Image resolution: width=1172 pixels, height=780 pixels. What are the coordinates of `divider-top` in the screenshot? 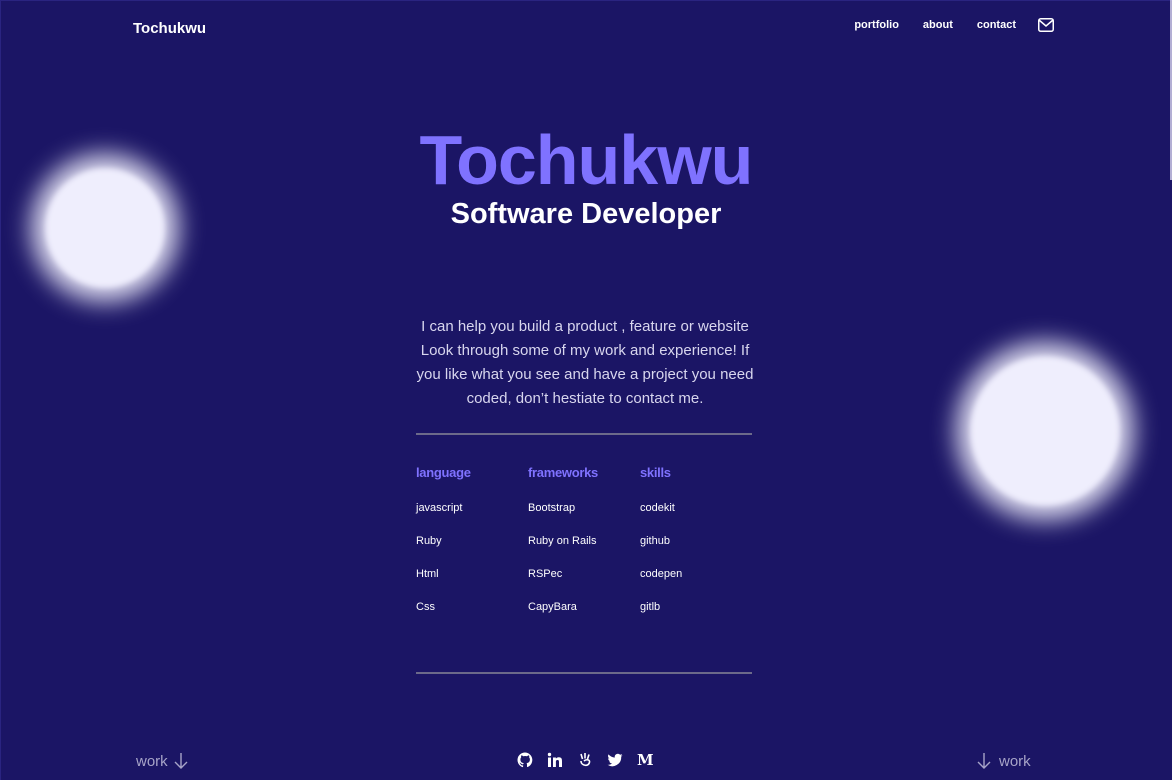 It's located at (584, 434).